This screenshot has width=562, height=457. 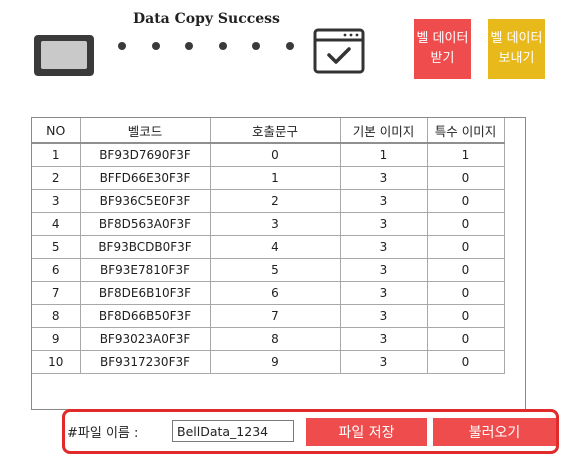 I want to click on cell-call-phrase: 9, so click(x=275, y=362).